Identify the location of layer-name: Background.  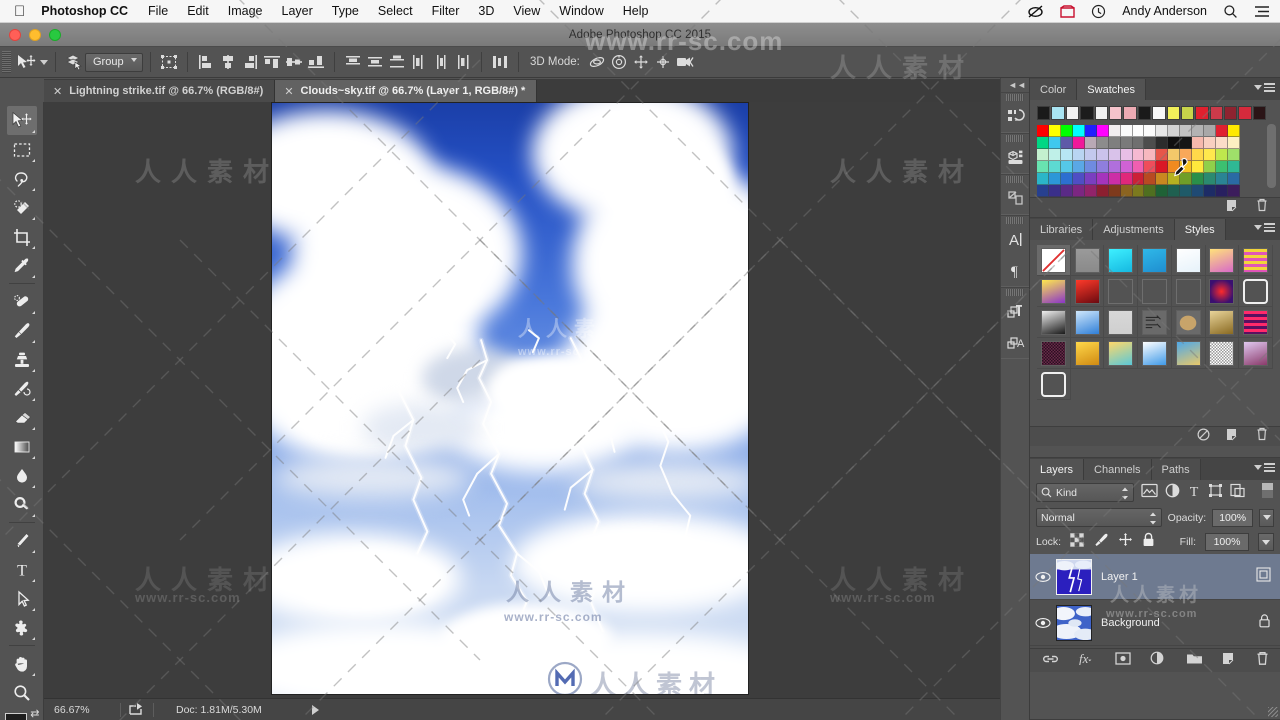
(1130, 623).